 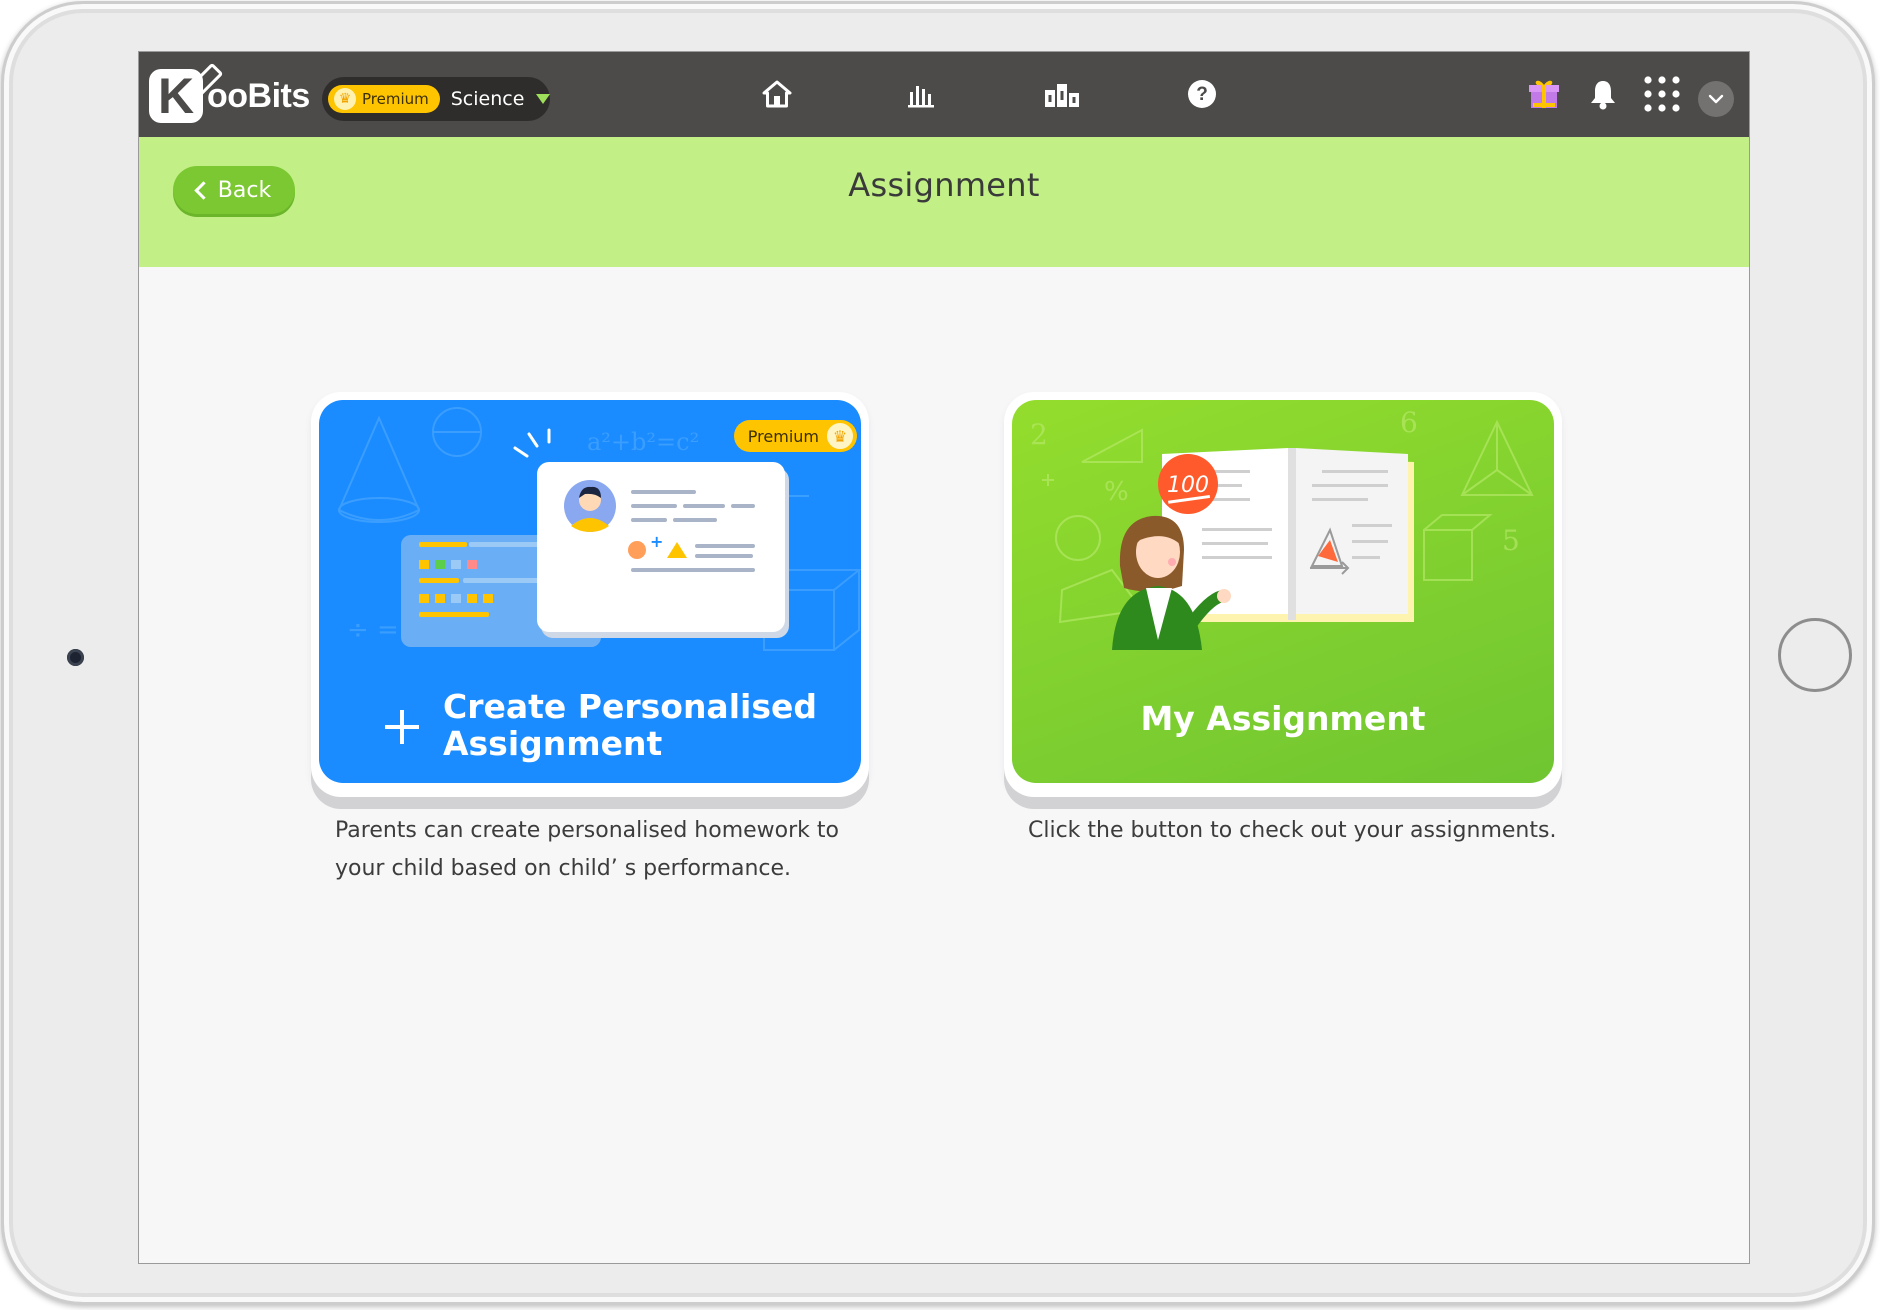 I want to click on create-assignment-title: Create Personalised Assignment, so click(x=630, y=725).